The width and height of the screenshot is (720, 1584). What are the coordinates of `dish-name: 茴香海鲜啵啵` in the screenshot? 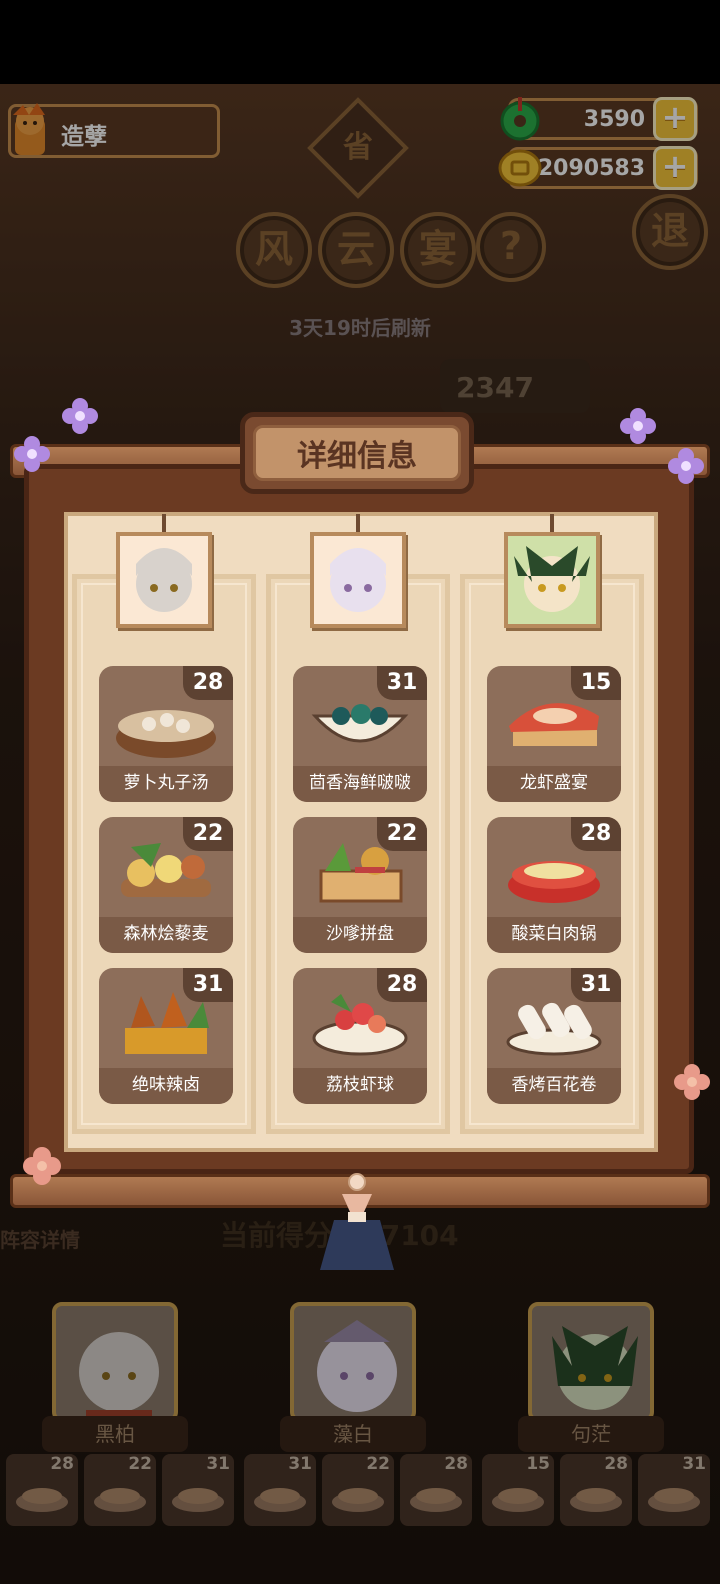 It's located at (360, 784).